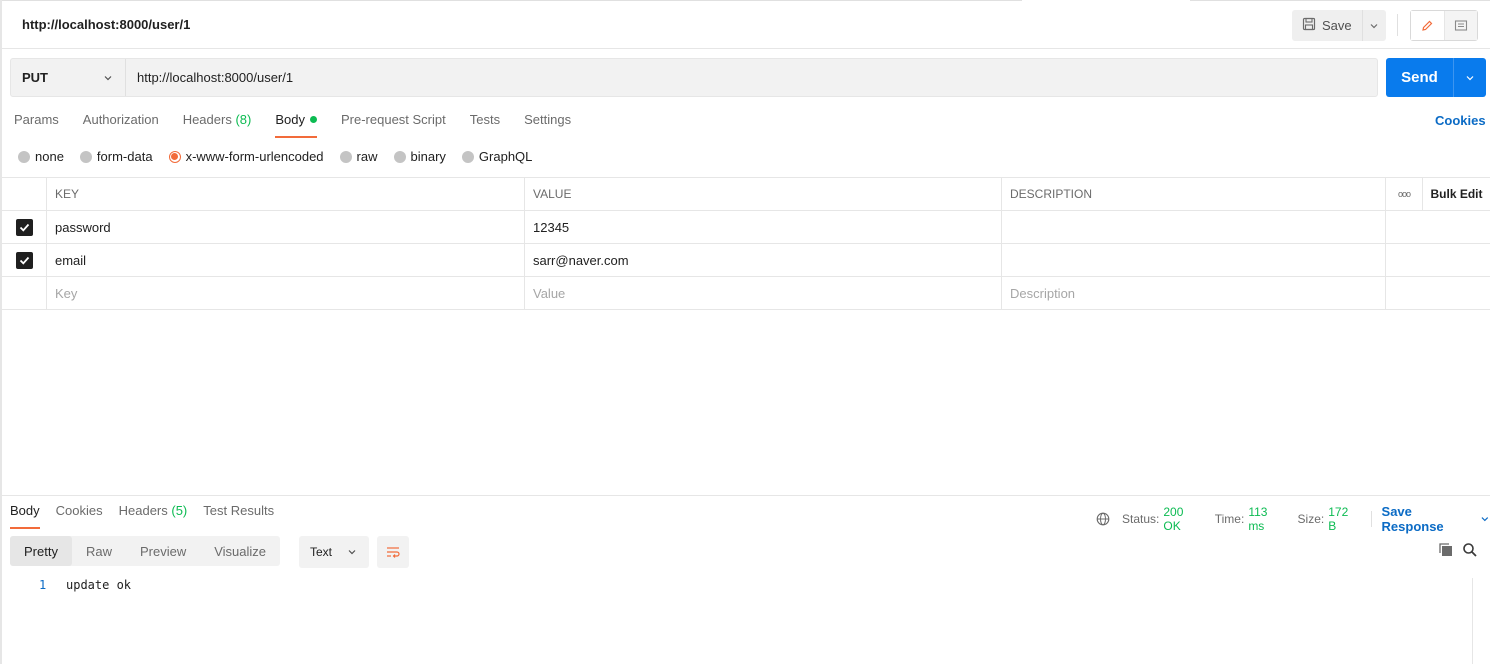  Describe the element at coordinates (41, 551) in the screenshot. I see `view-pretty-button: Pretty` at that location.